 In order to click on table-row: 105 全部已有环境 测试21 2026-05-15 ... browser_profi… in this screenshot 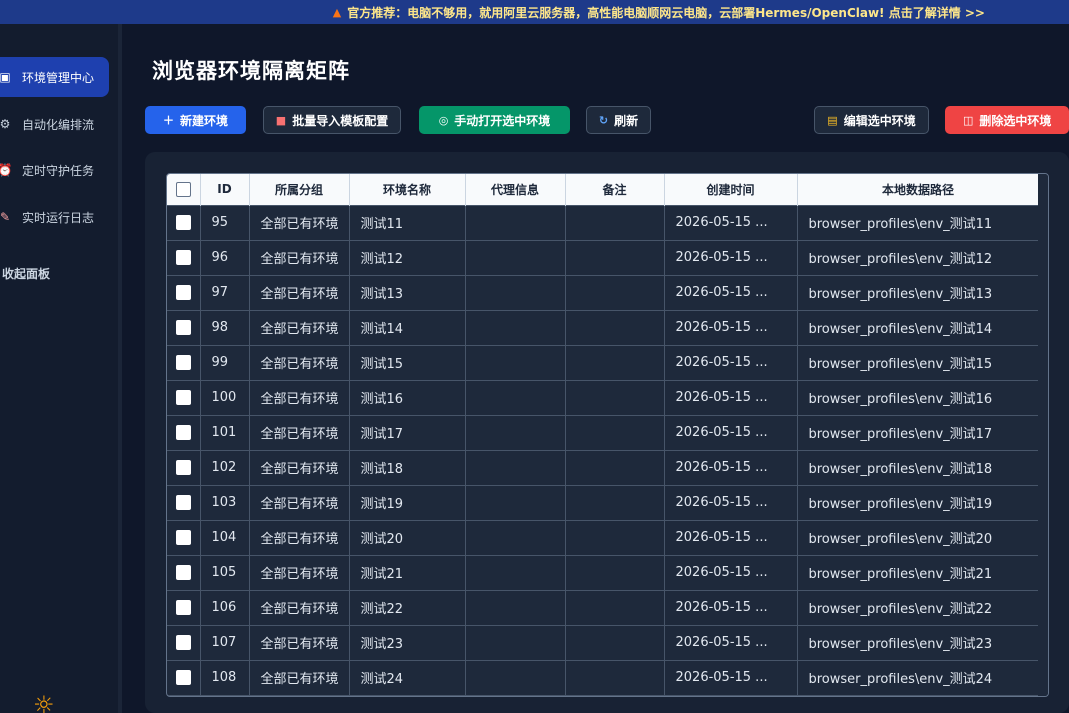, I will do `click(603, 572)`.